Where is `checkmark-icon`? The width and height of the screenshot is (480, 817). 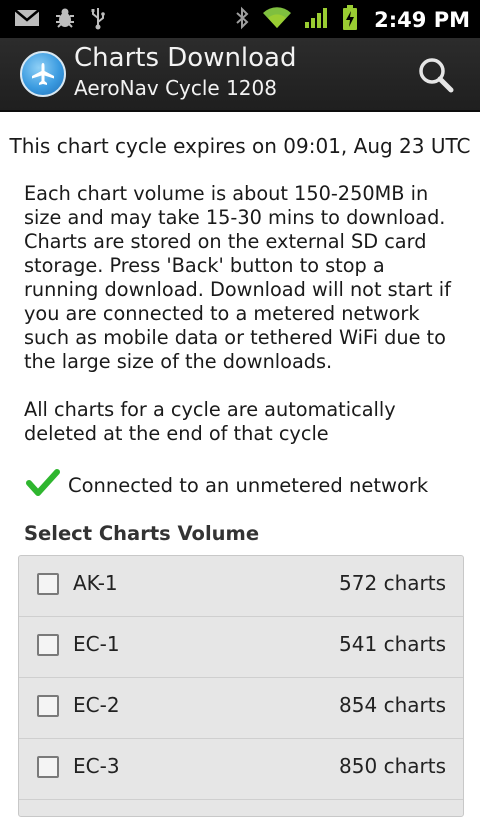 checkmark-icon is located at coordinates (43, 485).